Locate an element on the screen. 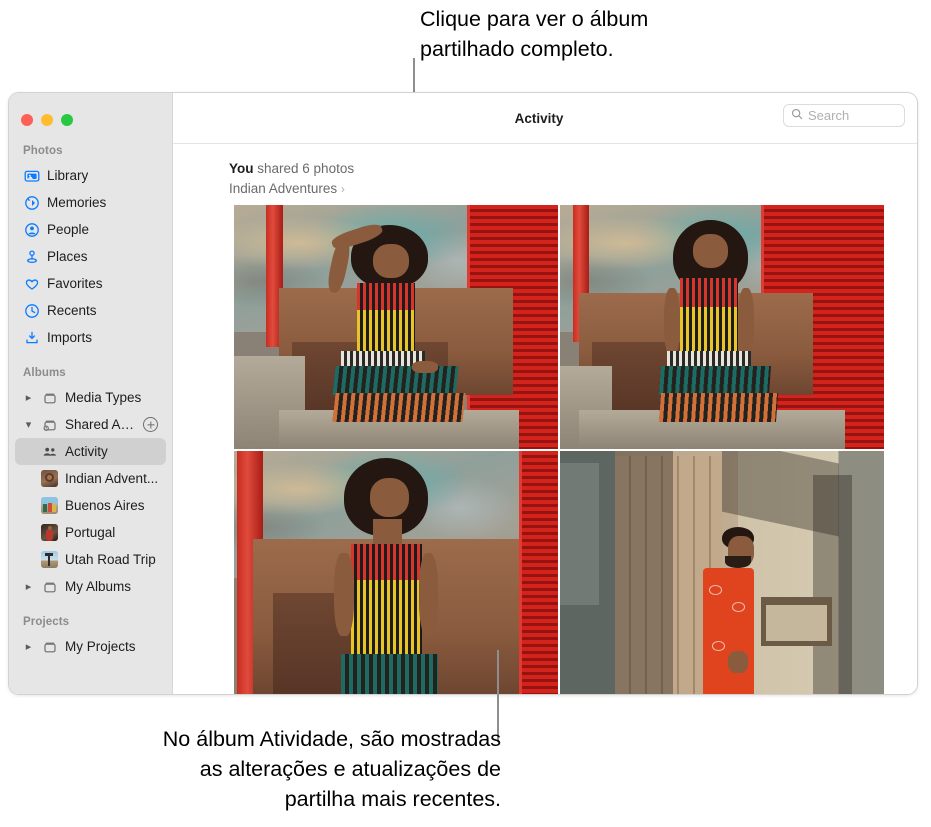  shared-album-link: Indian Adventures › is located at coordinates (573, 189).